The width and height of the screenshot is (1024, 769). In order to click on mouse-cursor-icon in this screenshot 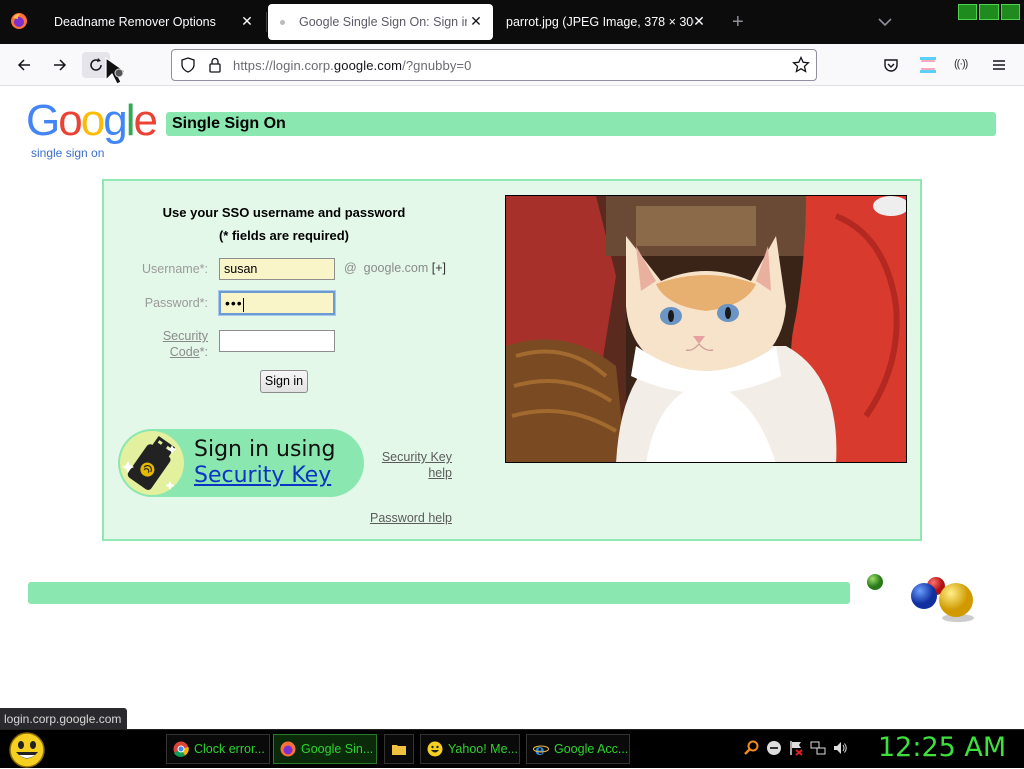, I will do `click(116, 70)`.